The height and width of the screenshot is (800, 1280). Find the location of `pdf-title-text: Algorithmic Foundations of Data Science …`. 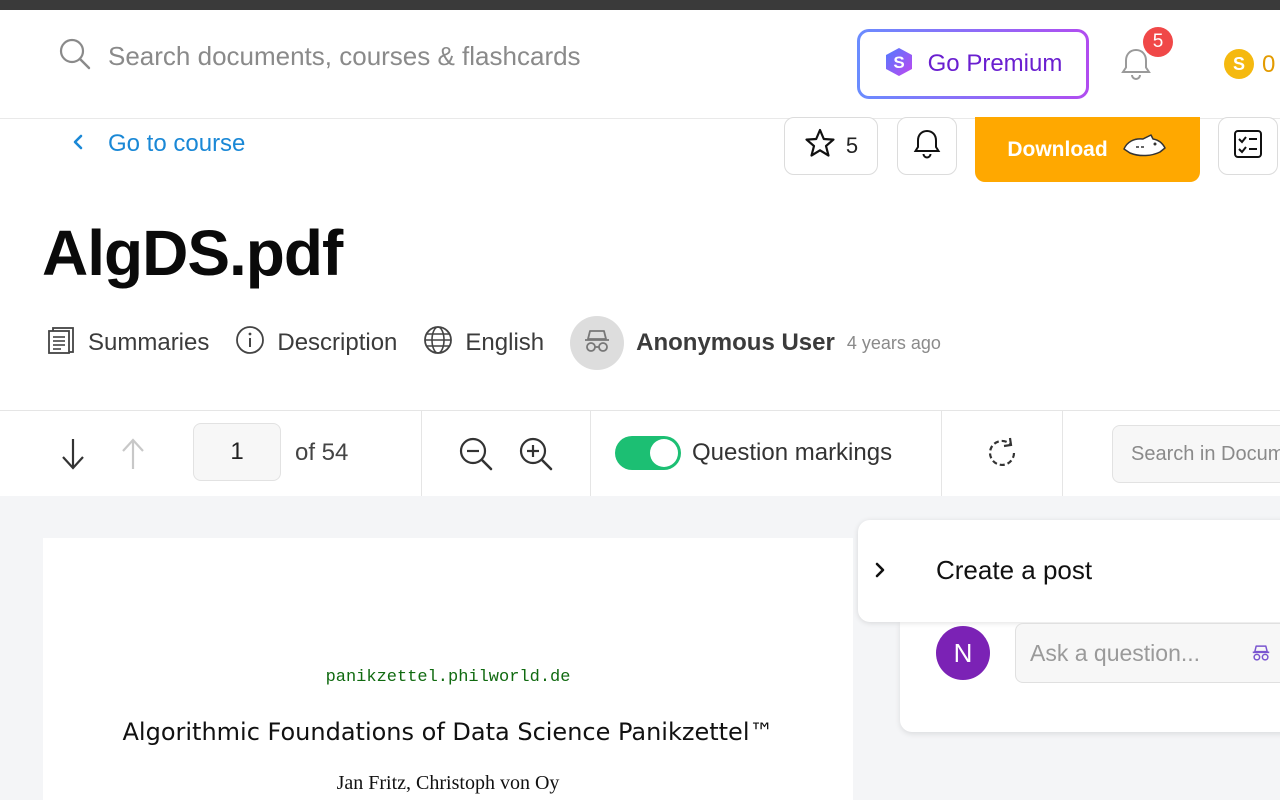

pdf-title-text: Algorithmic Foundations of Data Science … is located at coordinates (448, 732).